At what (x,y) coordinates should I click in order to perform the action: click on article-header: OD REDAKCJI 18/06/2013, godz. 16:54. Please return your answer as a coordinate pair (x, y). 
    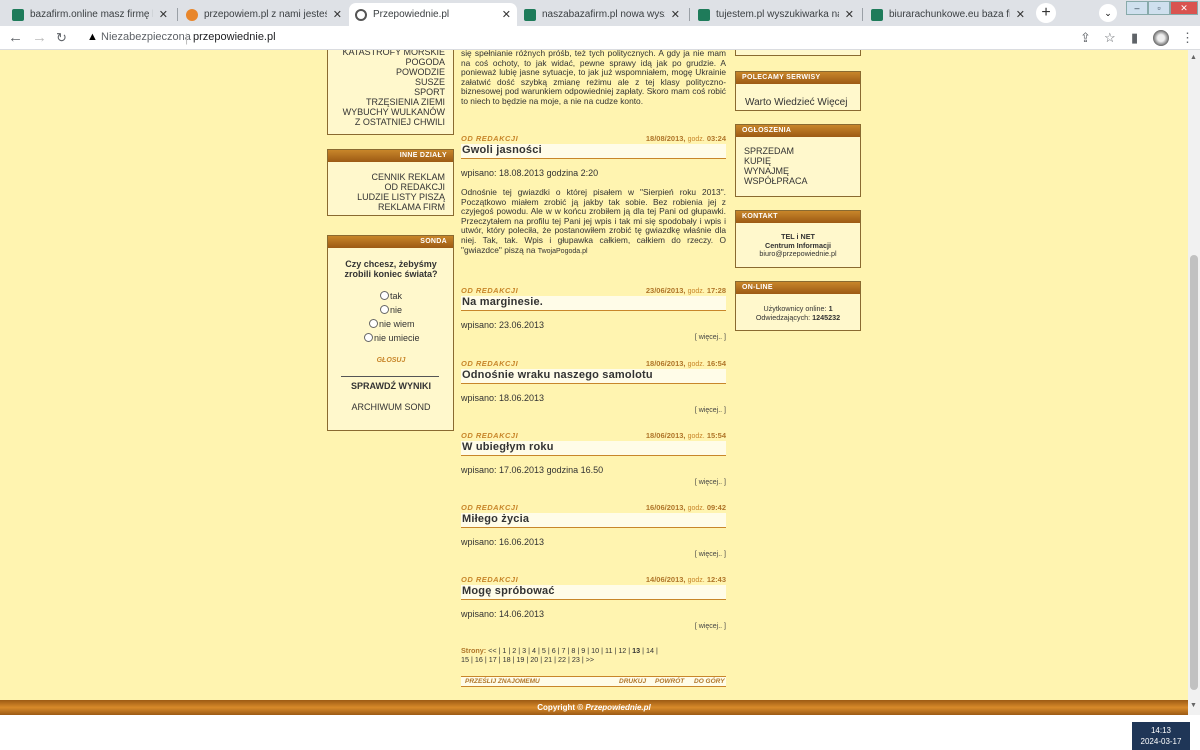
    Looking at the image, I should click on (593, 364).